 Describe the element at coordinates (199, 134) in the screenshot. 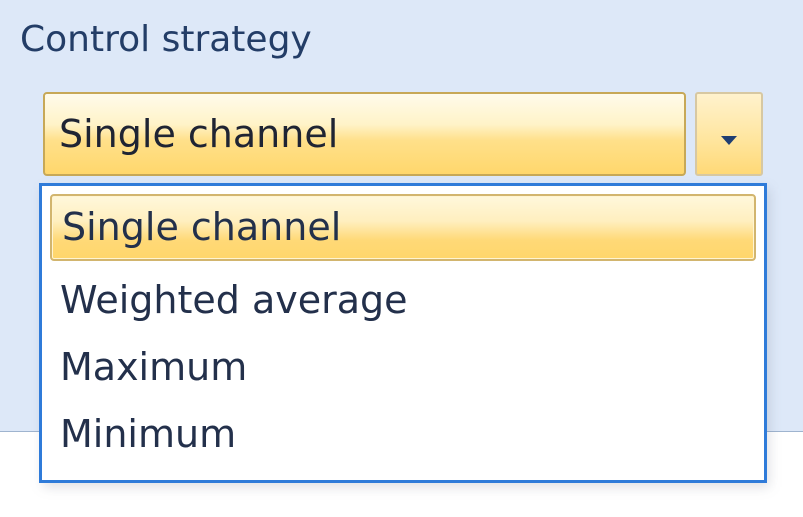

I see `combobox-selected-value: Single channel` at that location.